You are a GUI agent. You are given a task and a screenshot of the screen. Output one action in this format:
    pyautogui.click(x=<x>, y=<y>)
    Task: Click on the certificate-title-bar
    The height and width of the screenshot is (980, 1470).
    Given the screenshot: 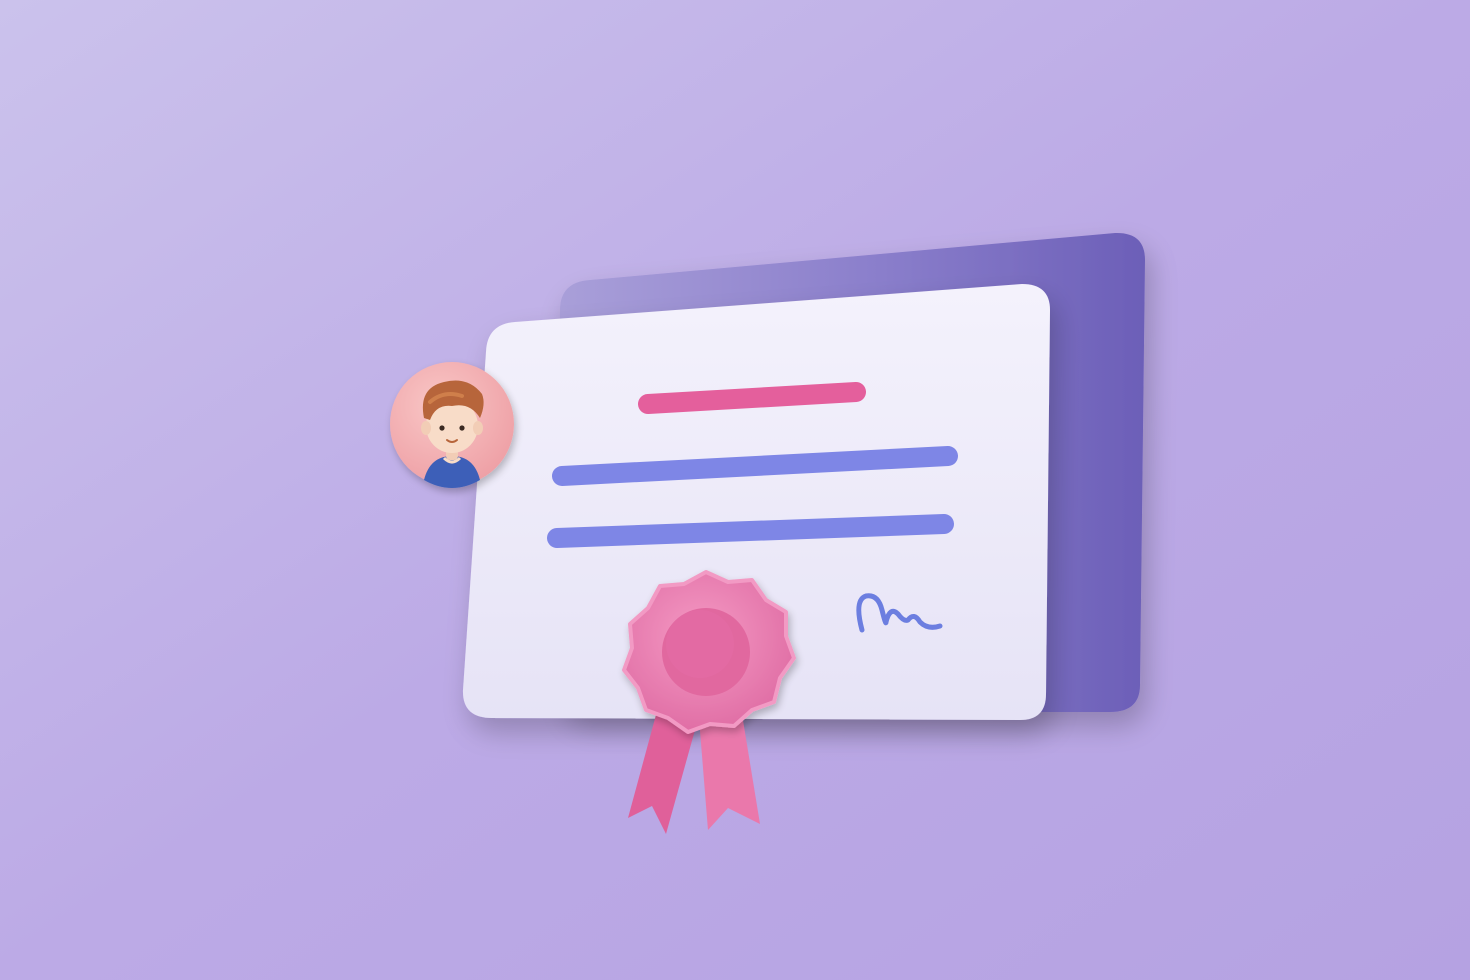 What is the action you would take?
    pyautogui.click(x=752, y=398)
    